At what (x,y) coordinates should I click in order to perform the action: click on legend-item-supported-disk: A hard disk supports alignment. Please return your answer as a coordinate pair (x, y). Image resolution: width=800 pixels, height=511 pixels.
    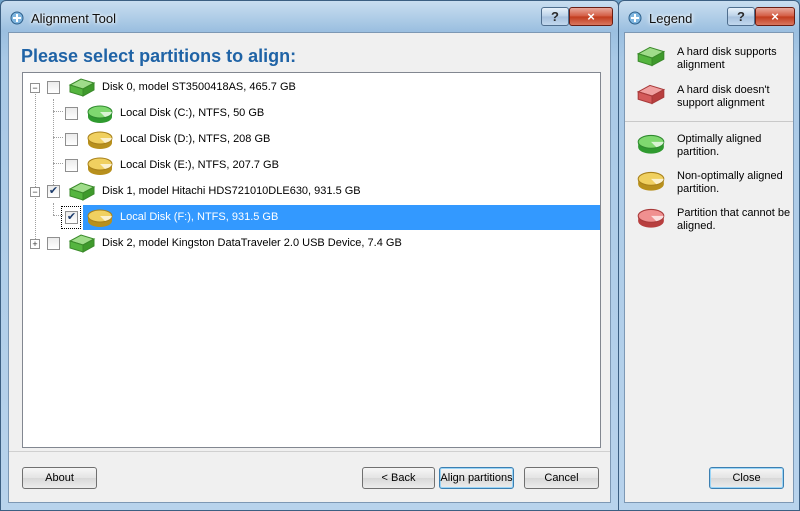
    Looking at the image, I should click on (710, 63).